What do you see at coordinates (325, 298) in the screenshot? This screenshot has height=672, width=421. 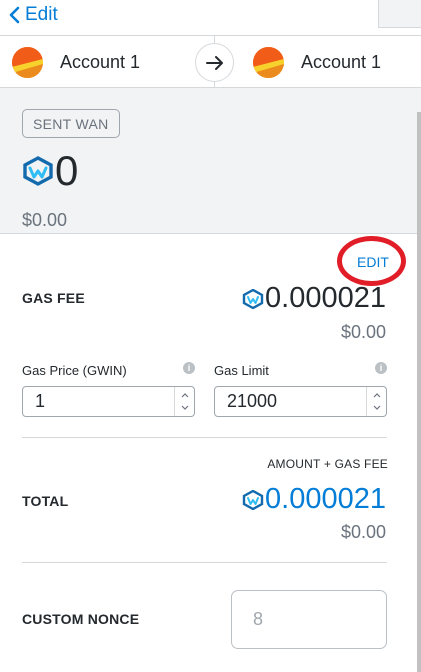 I see `gas-fee-value: 0.000021` at bounding box center [325, 298].